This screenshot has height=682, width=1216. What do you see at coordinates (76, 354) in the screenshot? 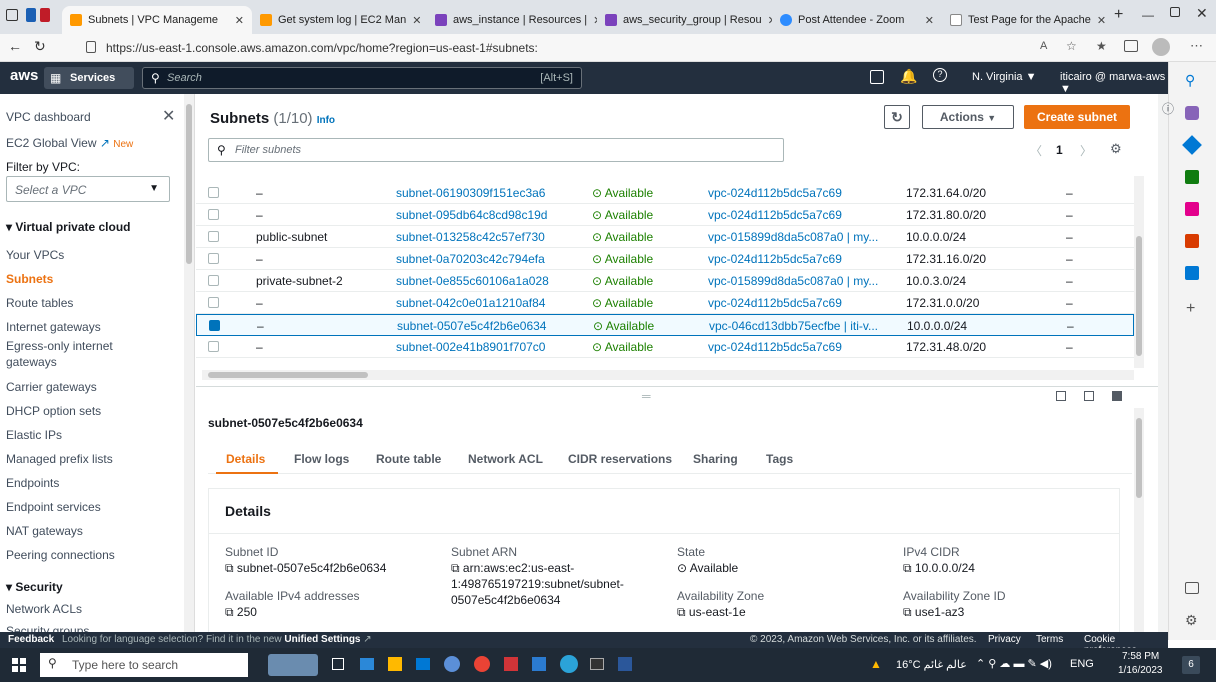
I see `nav-egress-only-gateways: Egress-only internet gateways` at bounding box center [76, 354].